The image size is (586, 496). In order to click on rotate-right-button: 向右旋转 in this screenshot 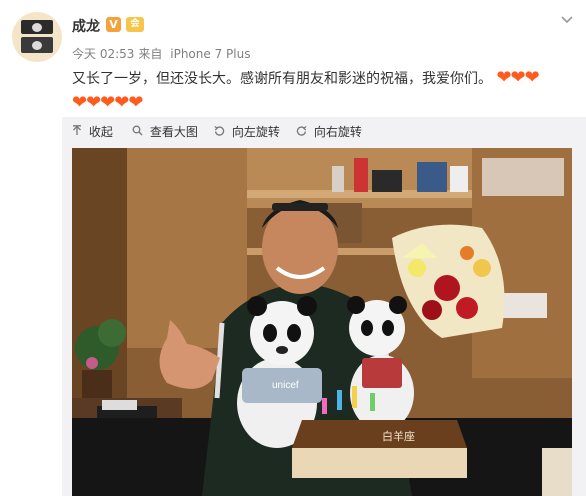, I will do `click(329, 131)`.